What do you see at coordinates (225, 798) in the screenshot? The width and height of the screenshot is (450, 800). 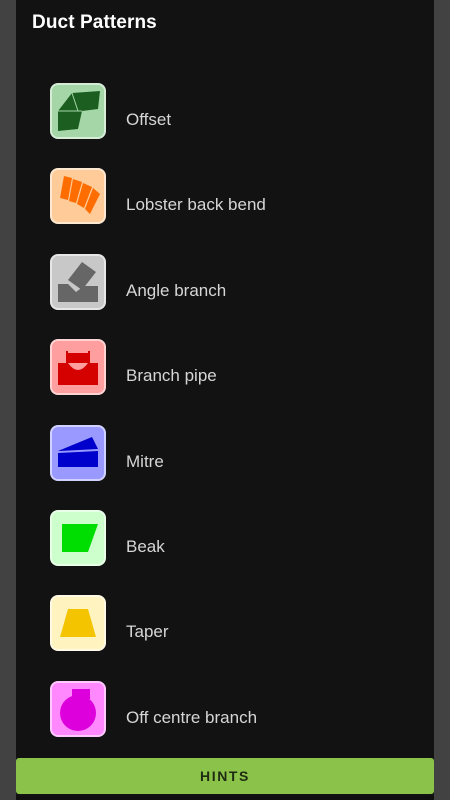 I see `divider` at bounding box center [225, 798].